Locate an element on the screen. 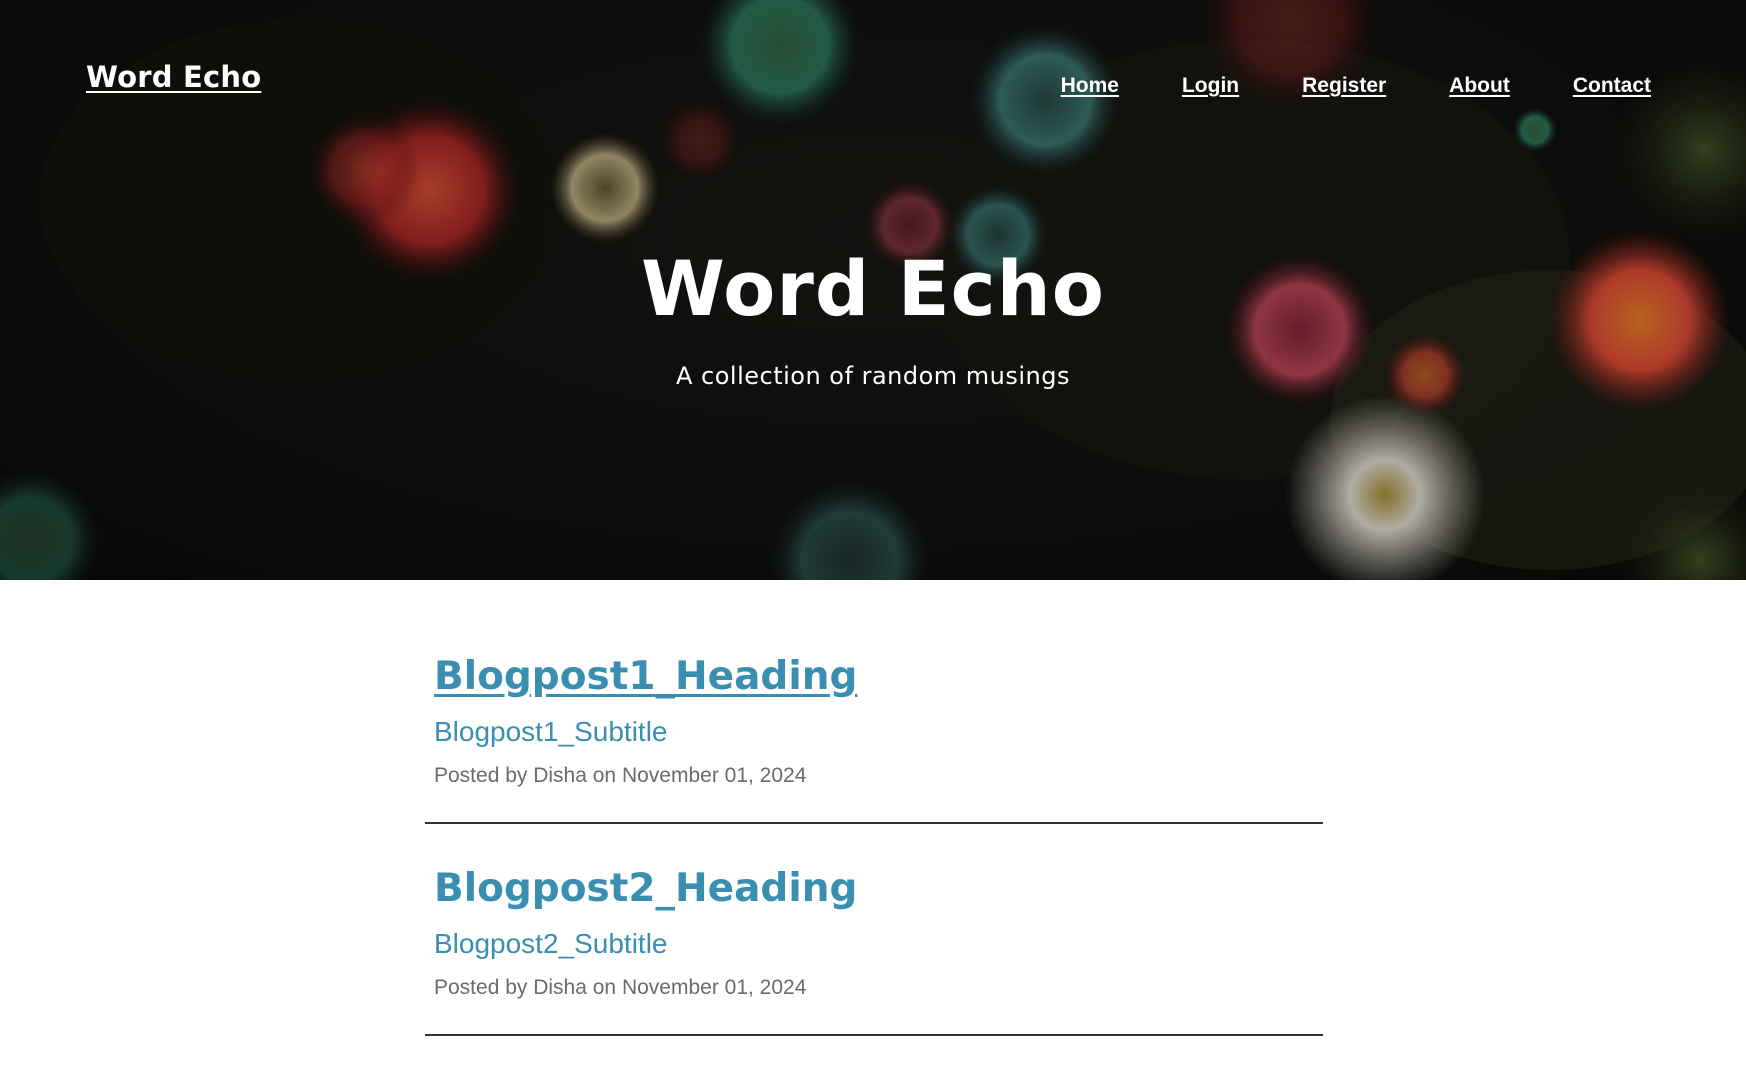 This screenshot has width=1746, height=1074. post-heading-link: Blogpost1_Heading is located at coordinates (878, 677).